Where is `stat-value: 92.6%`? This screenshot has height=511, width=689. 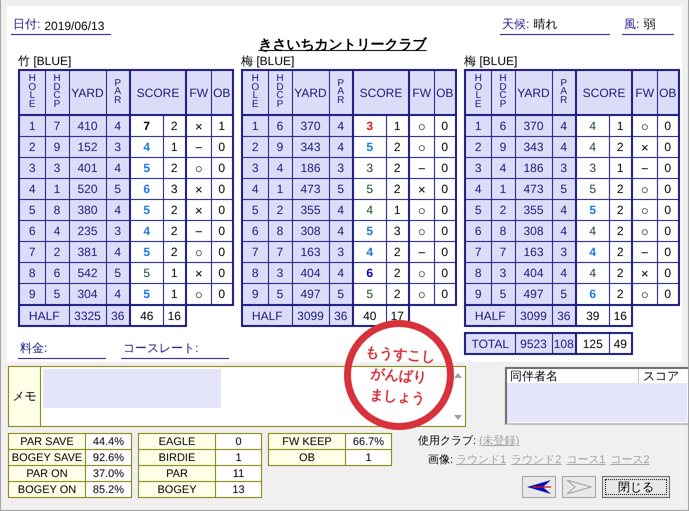
stat-value: 92.6% is located at coordinates (109, 458).